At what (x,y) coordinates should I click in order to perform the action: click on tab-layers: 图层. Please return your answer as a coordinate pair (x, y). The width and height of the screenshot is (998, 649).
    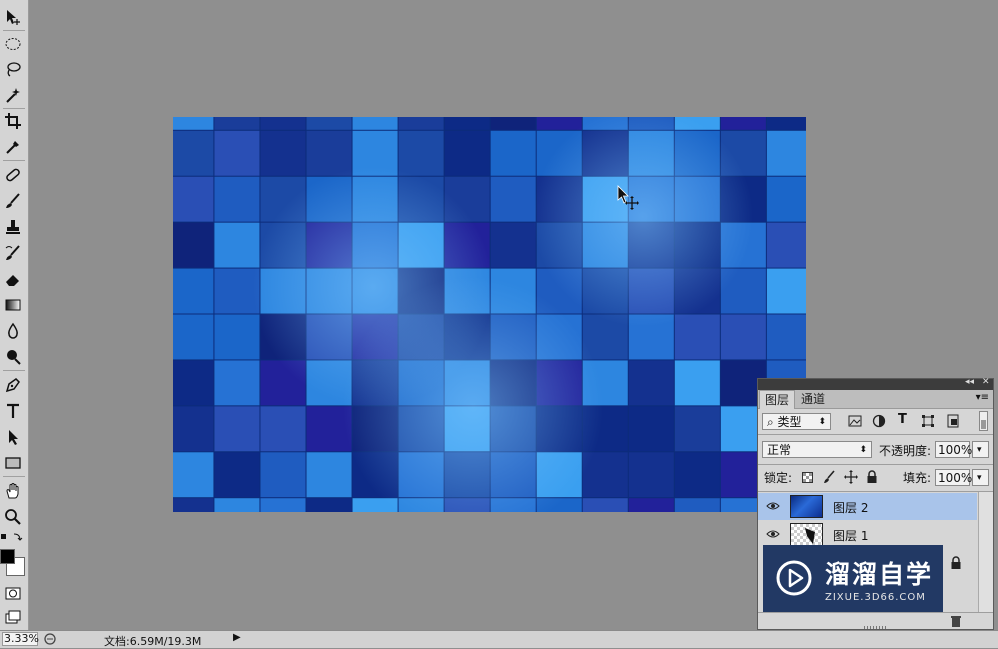
    Looking at the image, I should click on (777, 399).